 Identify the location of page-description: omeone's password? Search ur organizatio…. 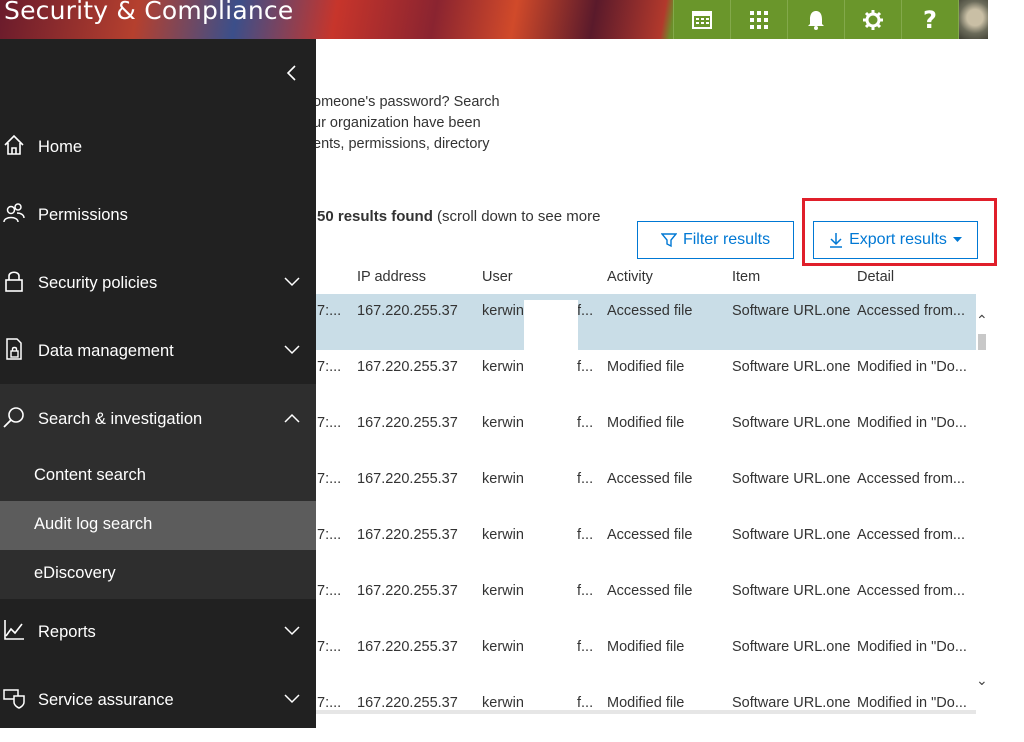
(433, 123).